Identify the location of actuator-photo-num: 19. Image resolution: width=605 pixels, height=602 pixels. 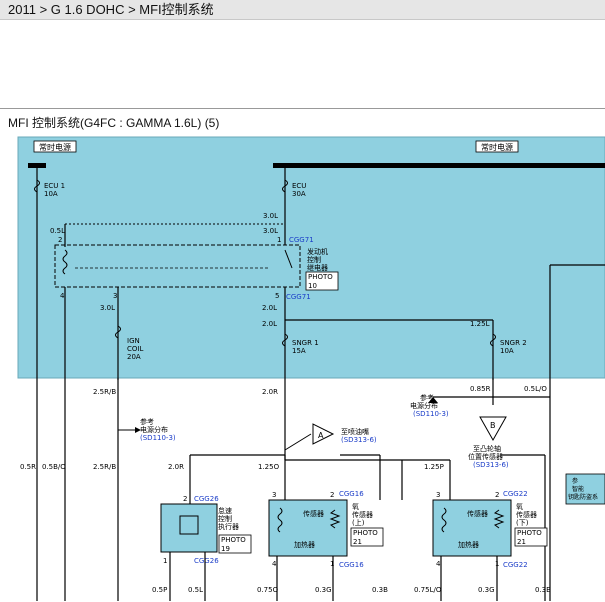
(225, 549).